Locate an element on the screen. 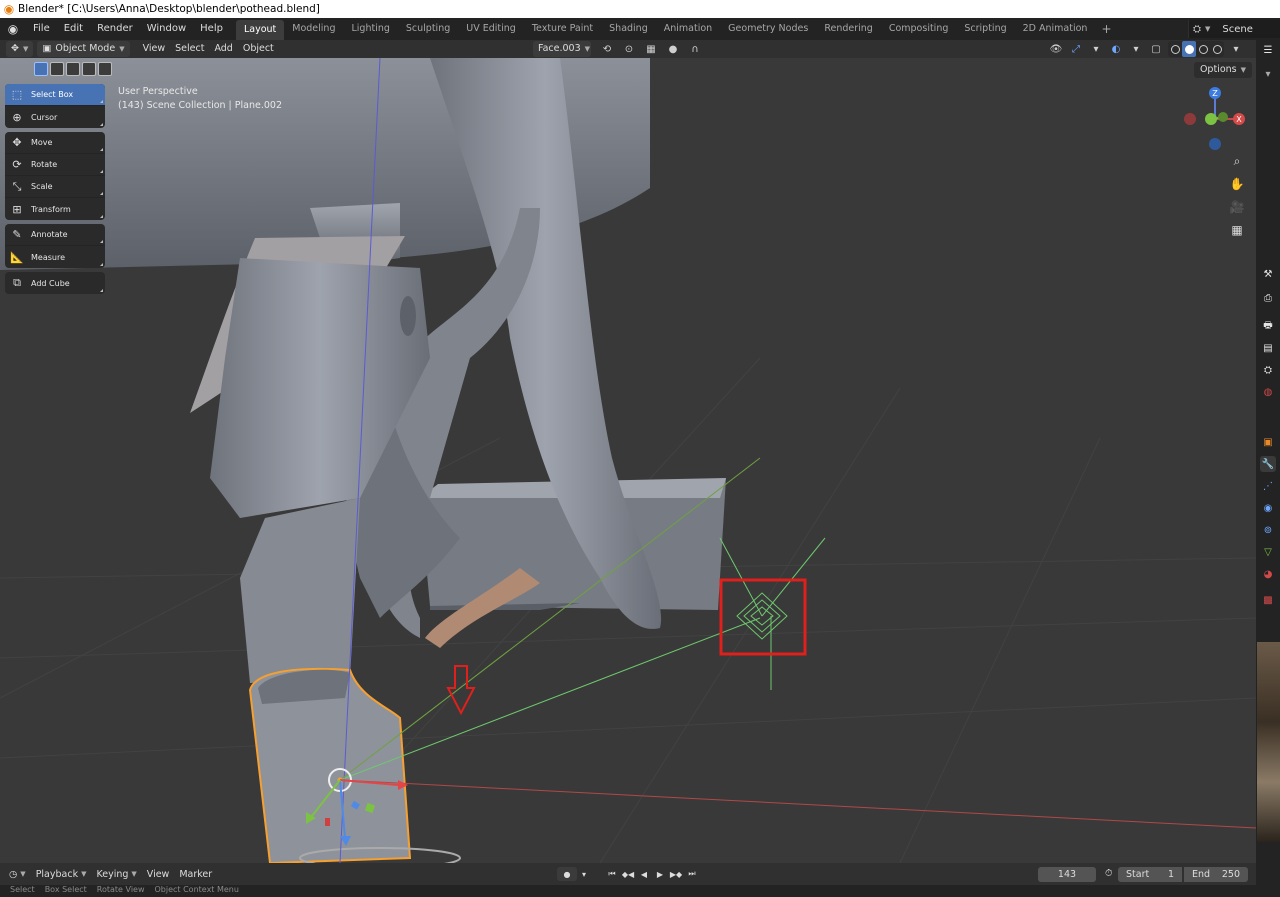 The height and width of the screenshot is (897, 1280). material-shading-button is located at coordinates (1203, 49).